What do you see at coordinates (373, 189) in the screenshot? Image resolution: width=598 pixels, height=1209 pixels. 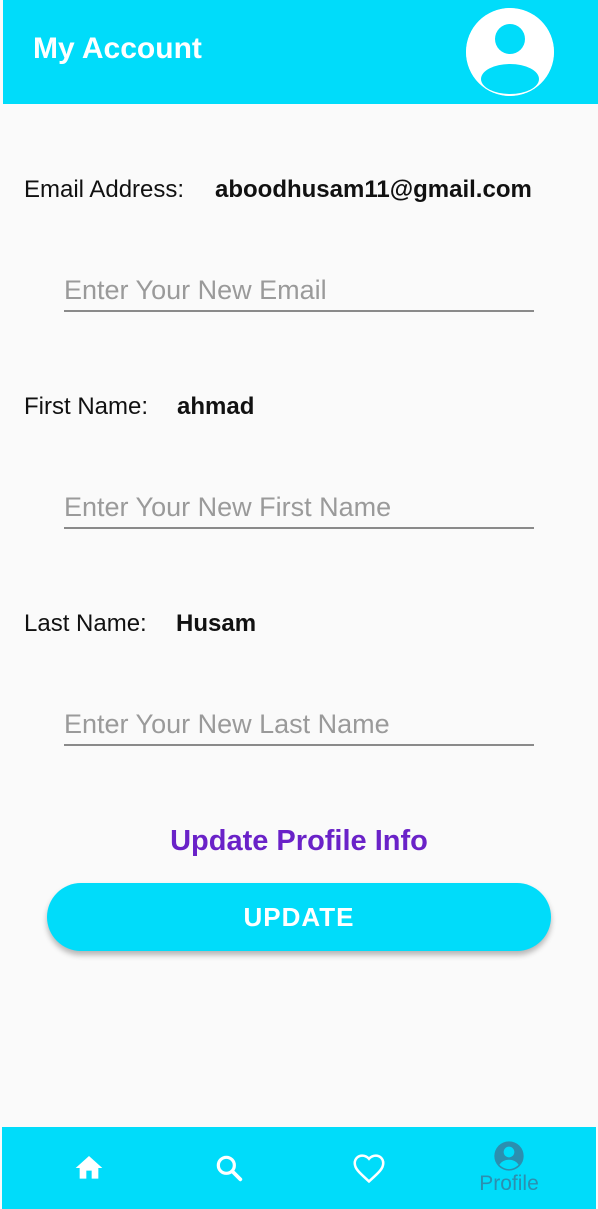 I see `email-value: aboodhusam11@gmail.com` at bounding box center [373, 189].